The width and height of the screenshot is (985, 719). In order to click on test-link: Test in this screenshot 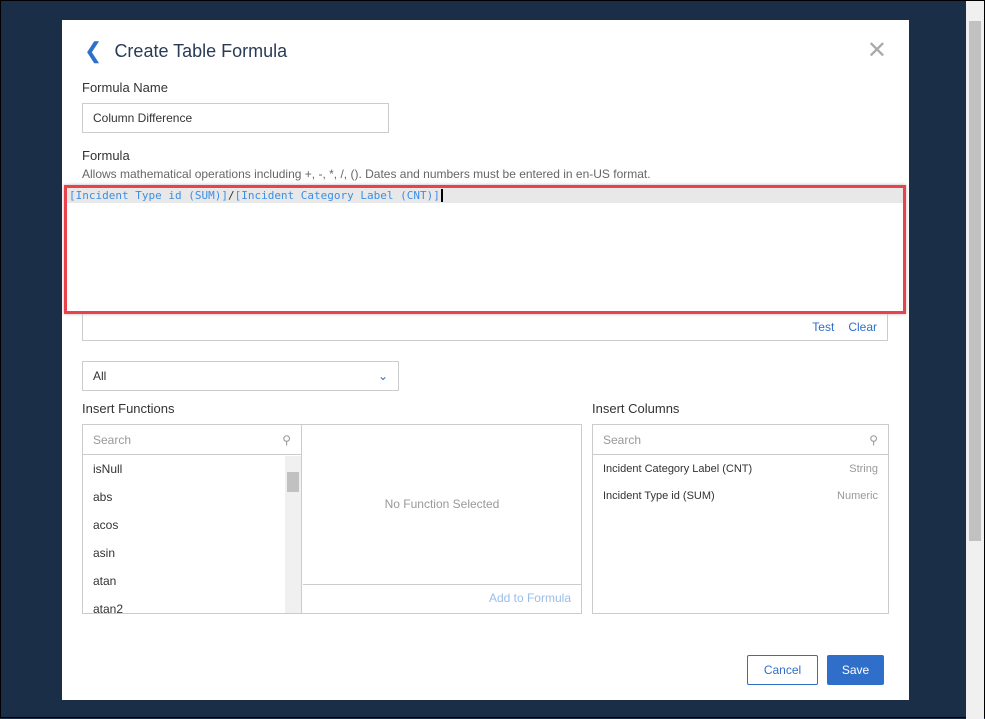, I will do `click(823, 327)`.